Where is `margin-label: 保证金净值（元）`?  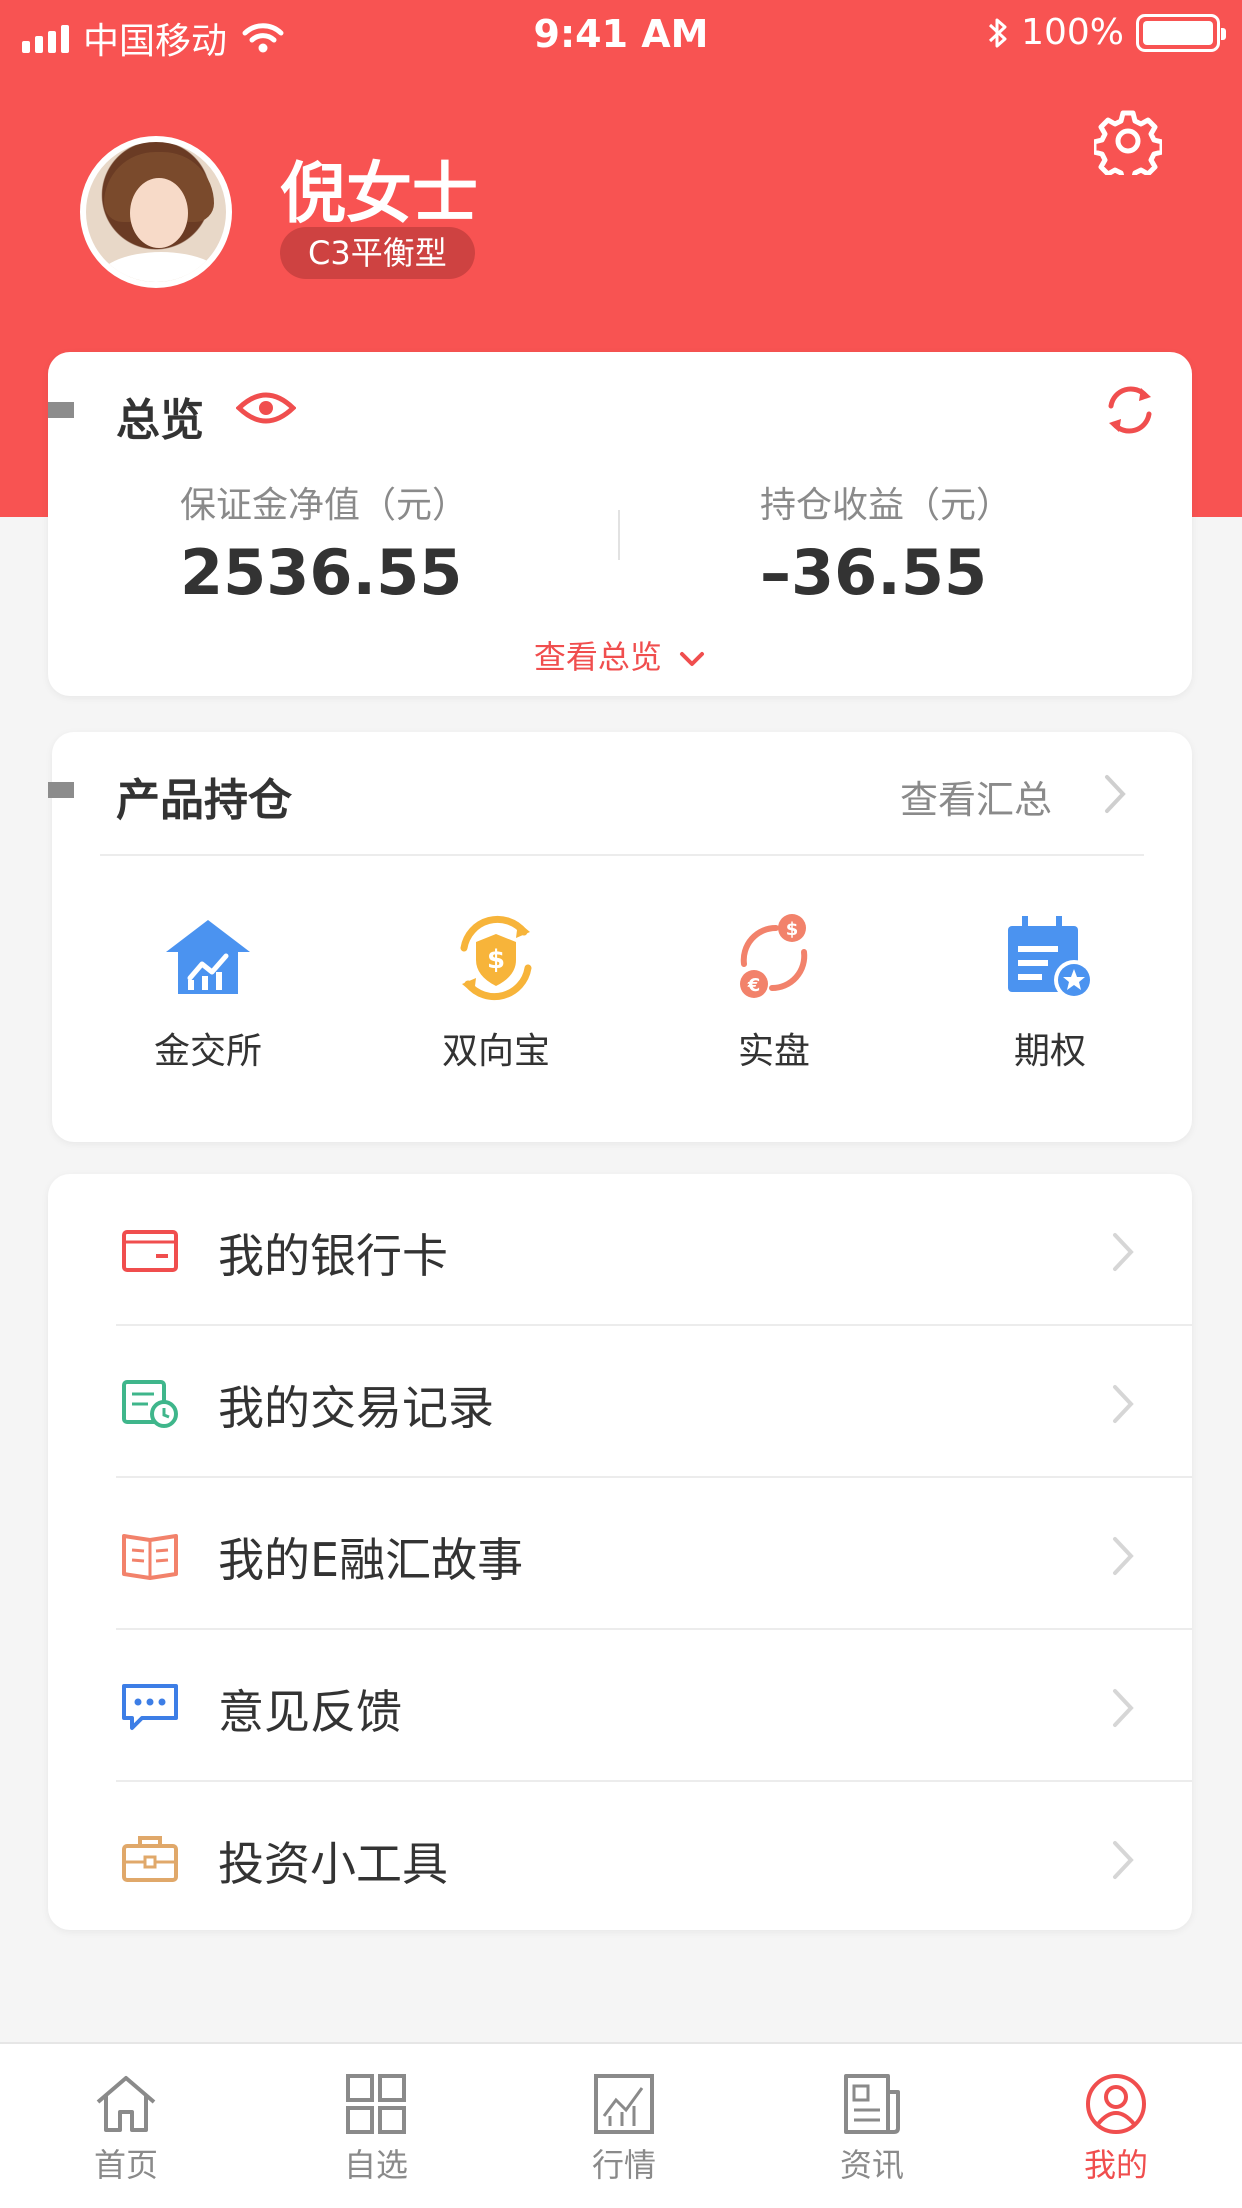
margin-label: 保证金净值（元） is located at coordinates (324, 505).